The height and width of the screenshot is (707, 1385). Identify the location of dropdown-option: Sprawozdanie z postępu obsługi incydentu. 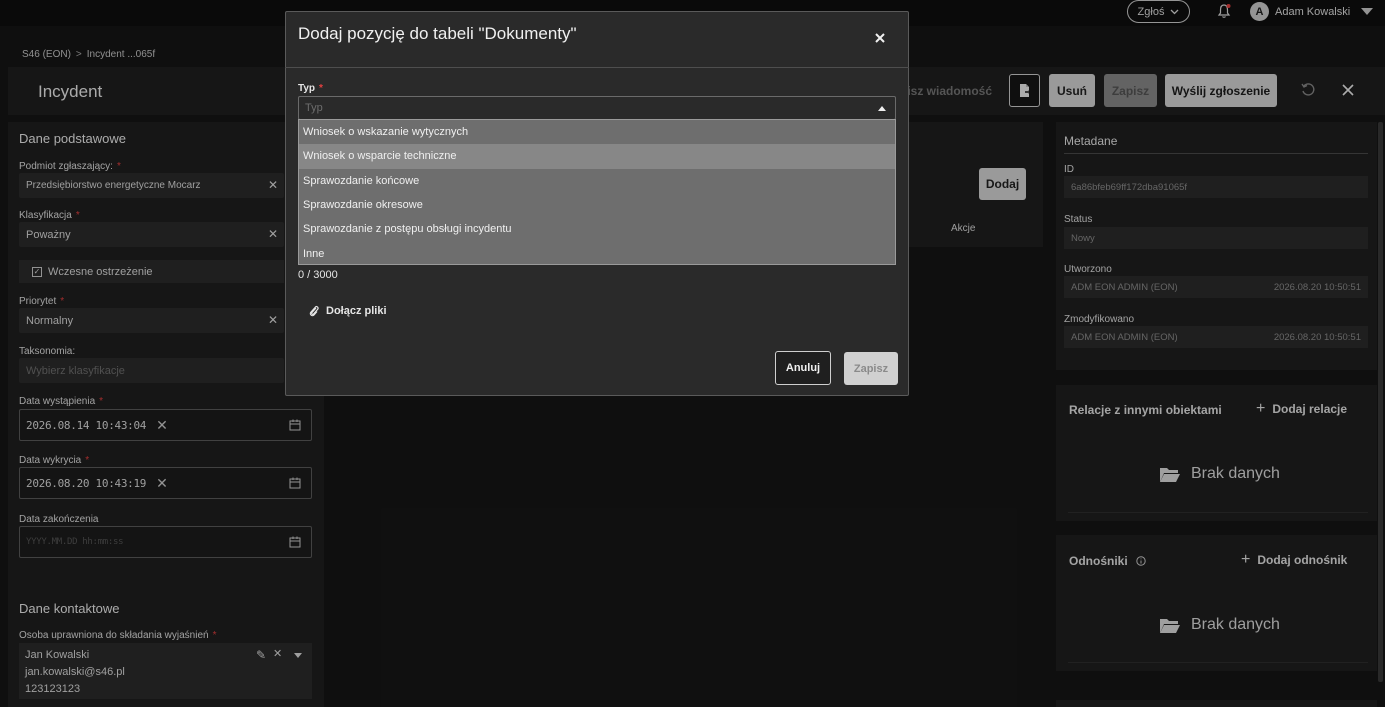
(597, 229).